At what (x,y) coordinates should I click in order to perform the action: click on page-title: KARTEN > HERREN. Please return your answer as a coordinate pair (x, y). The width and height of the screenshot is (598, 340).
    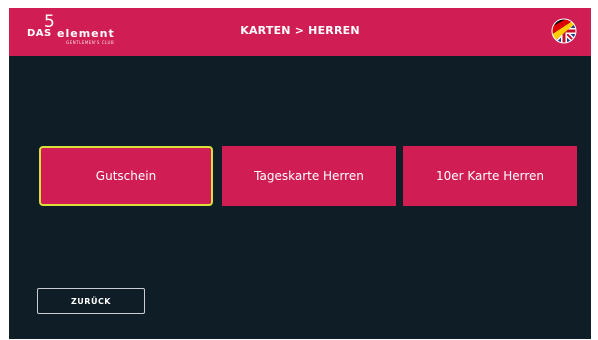
    Looking at the image, I should click on (300, 30).